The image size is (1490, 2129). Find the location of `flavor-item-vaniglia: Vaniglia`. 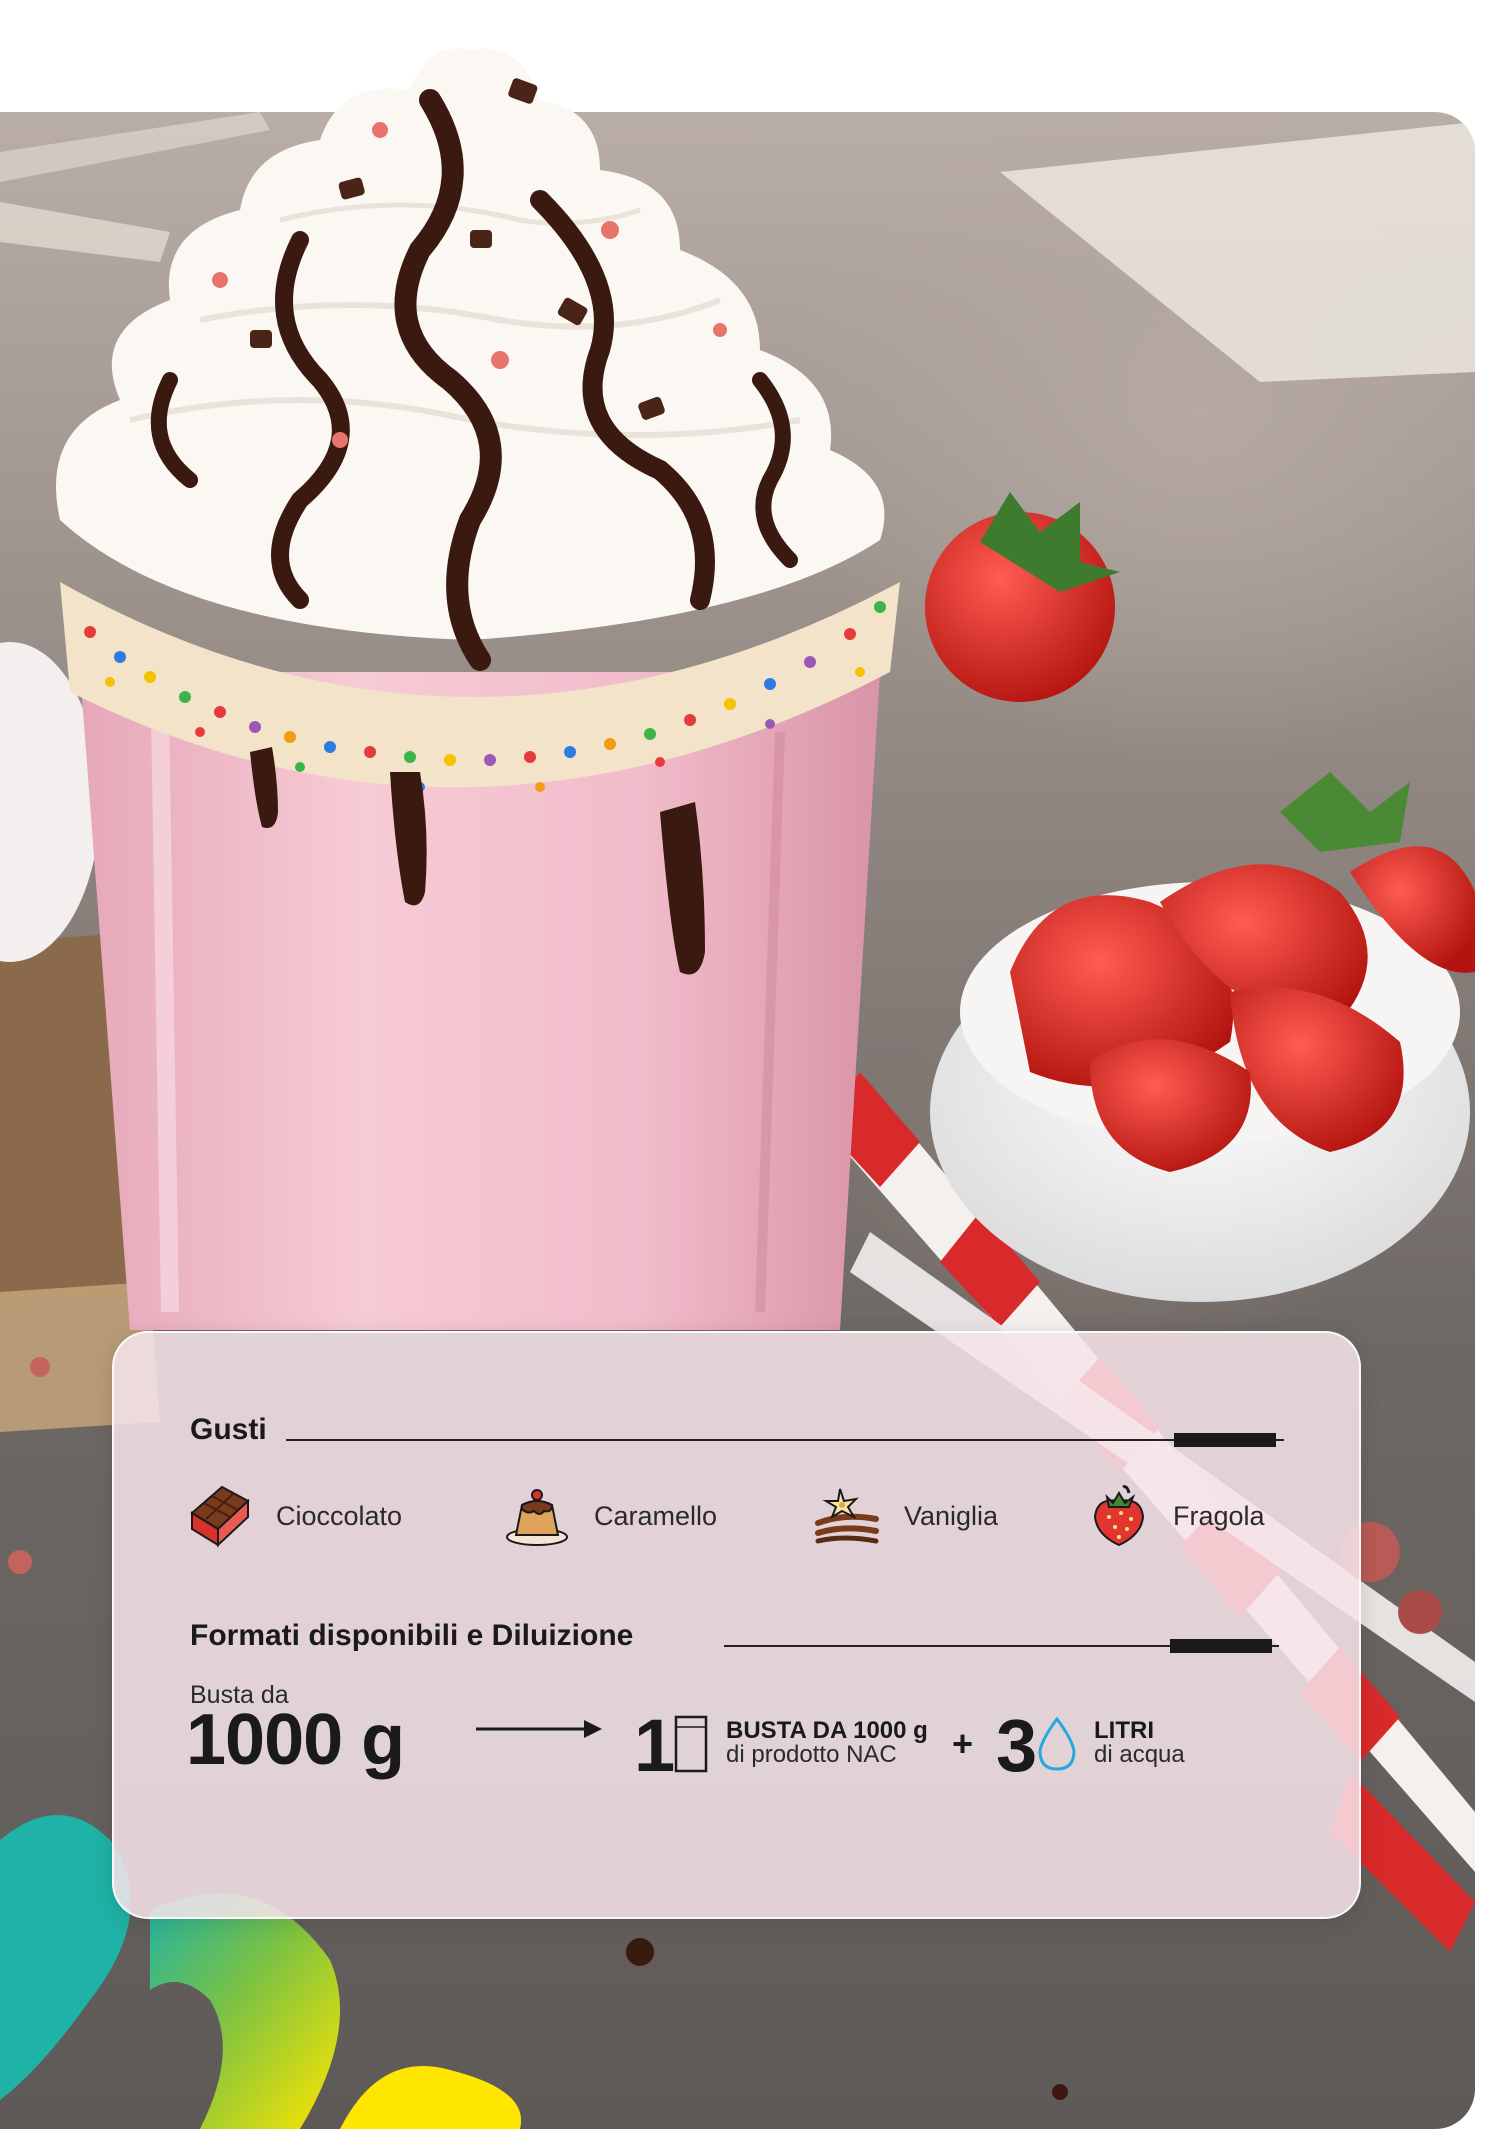

flavor-item-vaniglia: Vaniglia is located at coordinates (906, 1516).